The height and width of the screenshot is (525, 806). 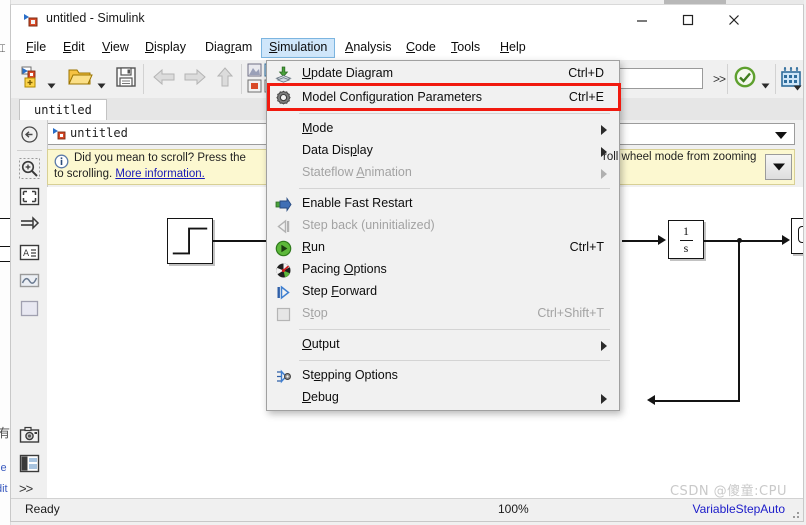 I want to click on menu-item-run-accel: Ctrl+T, so click(x=586, y=247).